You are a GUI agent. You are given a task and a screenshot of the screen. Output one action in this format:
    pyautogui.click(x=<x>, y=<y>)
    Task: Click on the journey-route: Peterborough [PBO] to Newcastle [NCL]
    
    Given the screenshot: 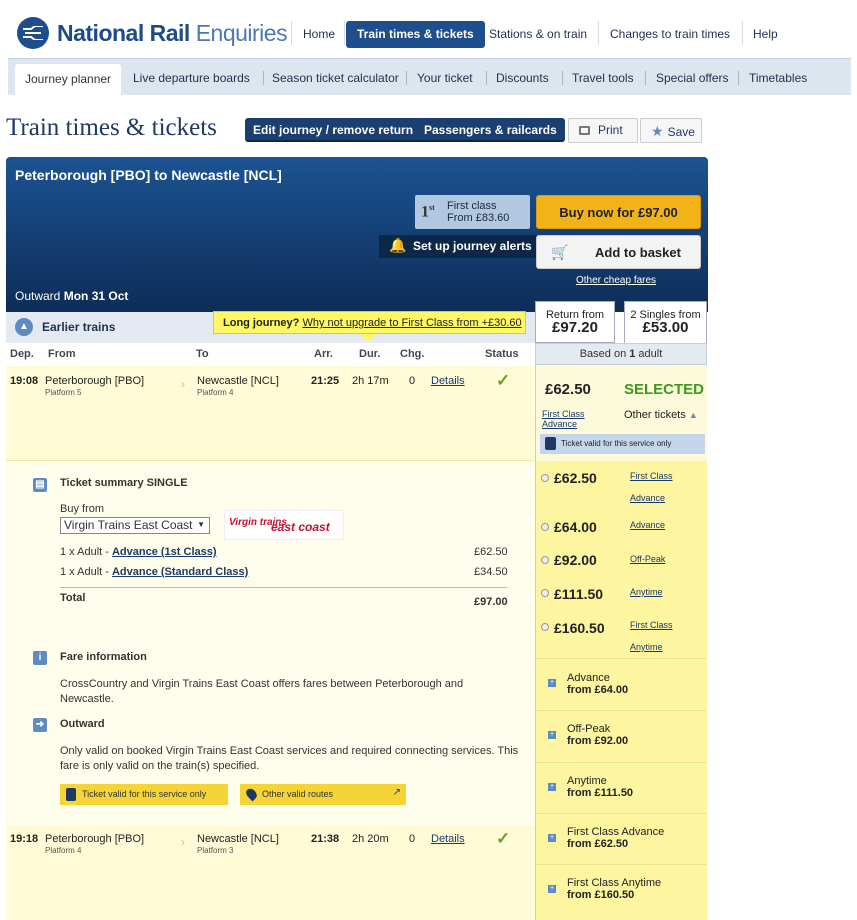 What is the action you would take?
    pyautogui.click(x=148, y=175)
    